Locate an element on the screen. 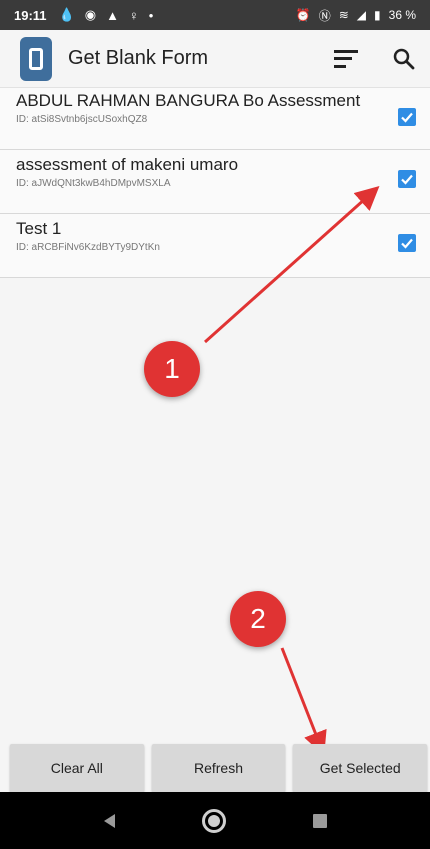 Image resolution: width=430 pixels, height=849 pixels. warning-icon: ▲ is located at coordinates (112, 15).